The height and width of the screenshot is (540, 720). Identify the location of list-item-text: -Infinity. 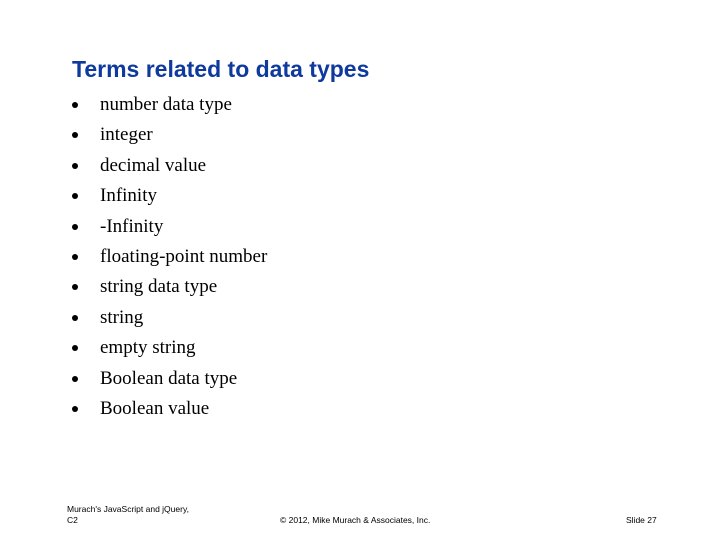
(132, 226).